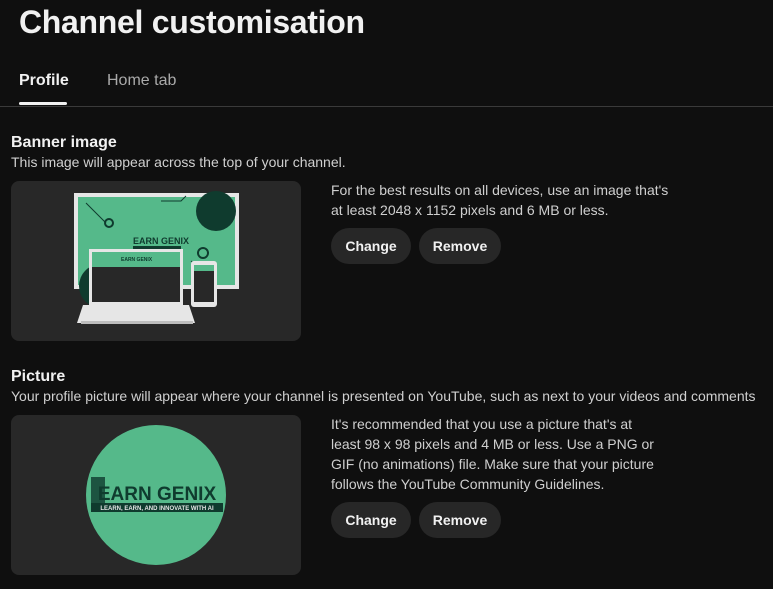 Image resolution: width=773 pixels, height=589 pixels. I want to click on picture-section-title: Picture, so click(38, 376).